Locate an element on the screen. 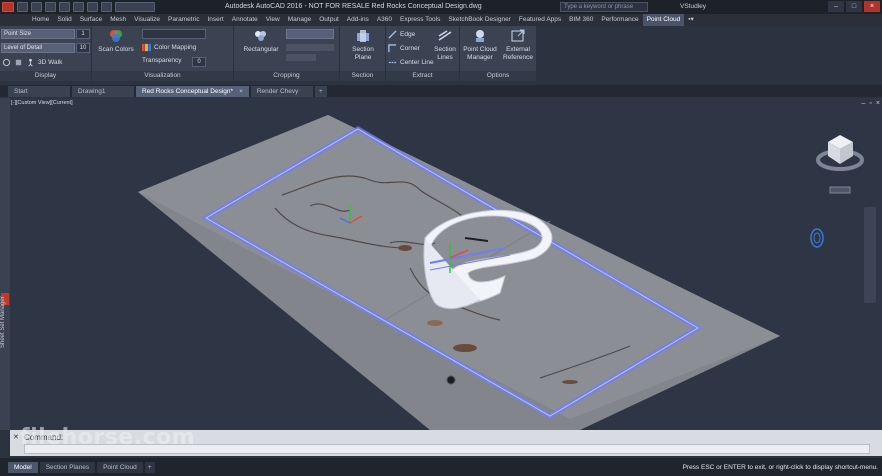  minimize-button: – is located at coordinates (836, 6).